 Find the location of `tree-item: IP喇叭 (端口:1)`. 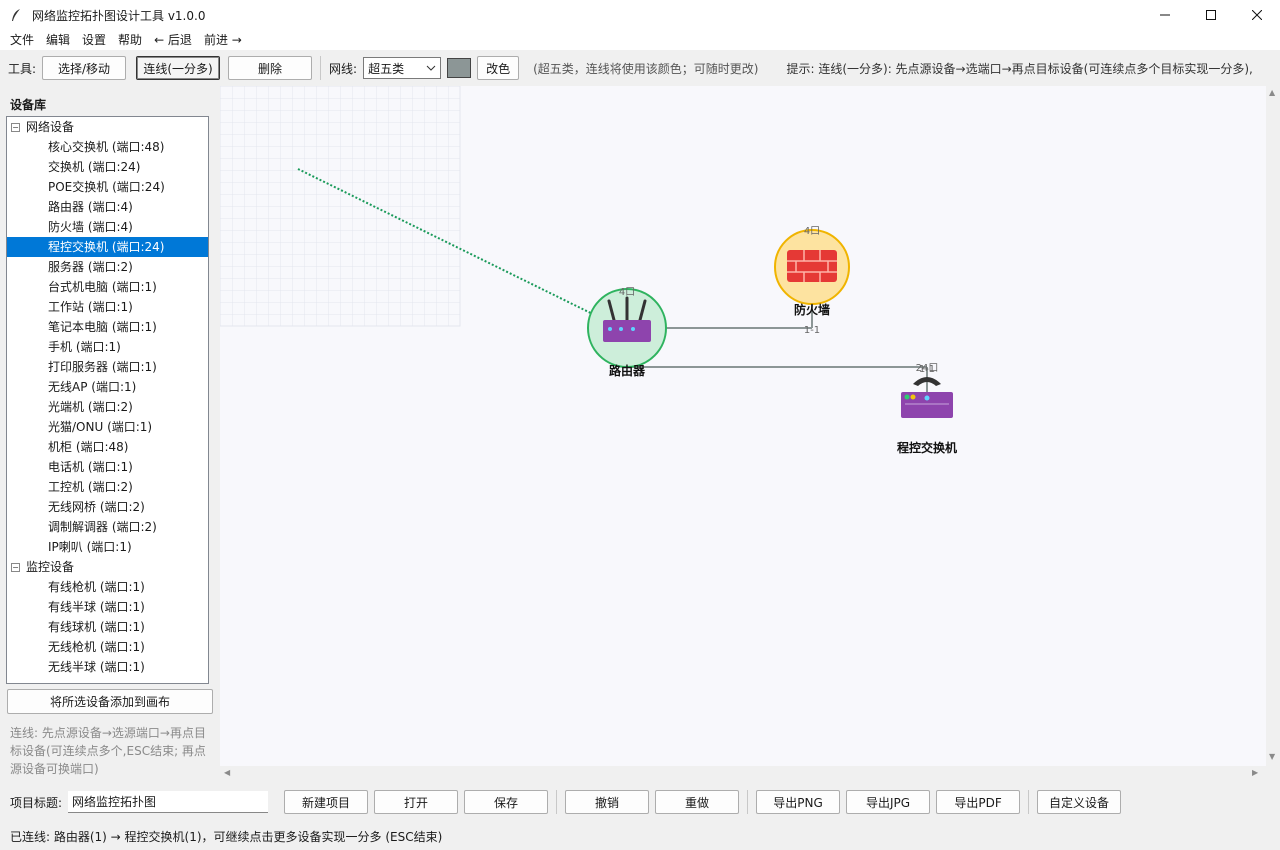

tree-item: IP喇叭 (端口:1) is located at coordinates (107, 547).